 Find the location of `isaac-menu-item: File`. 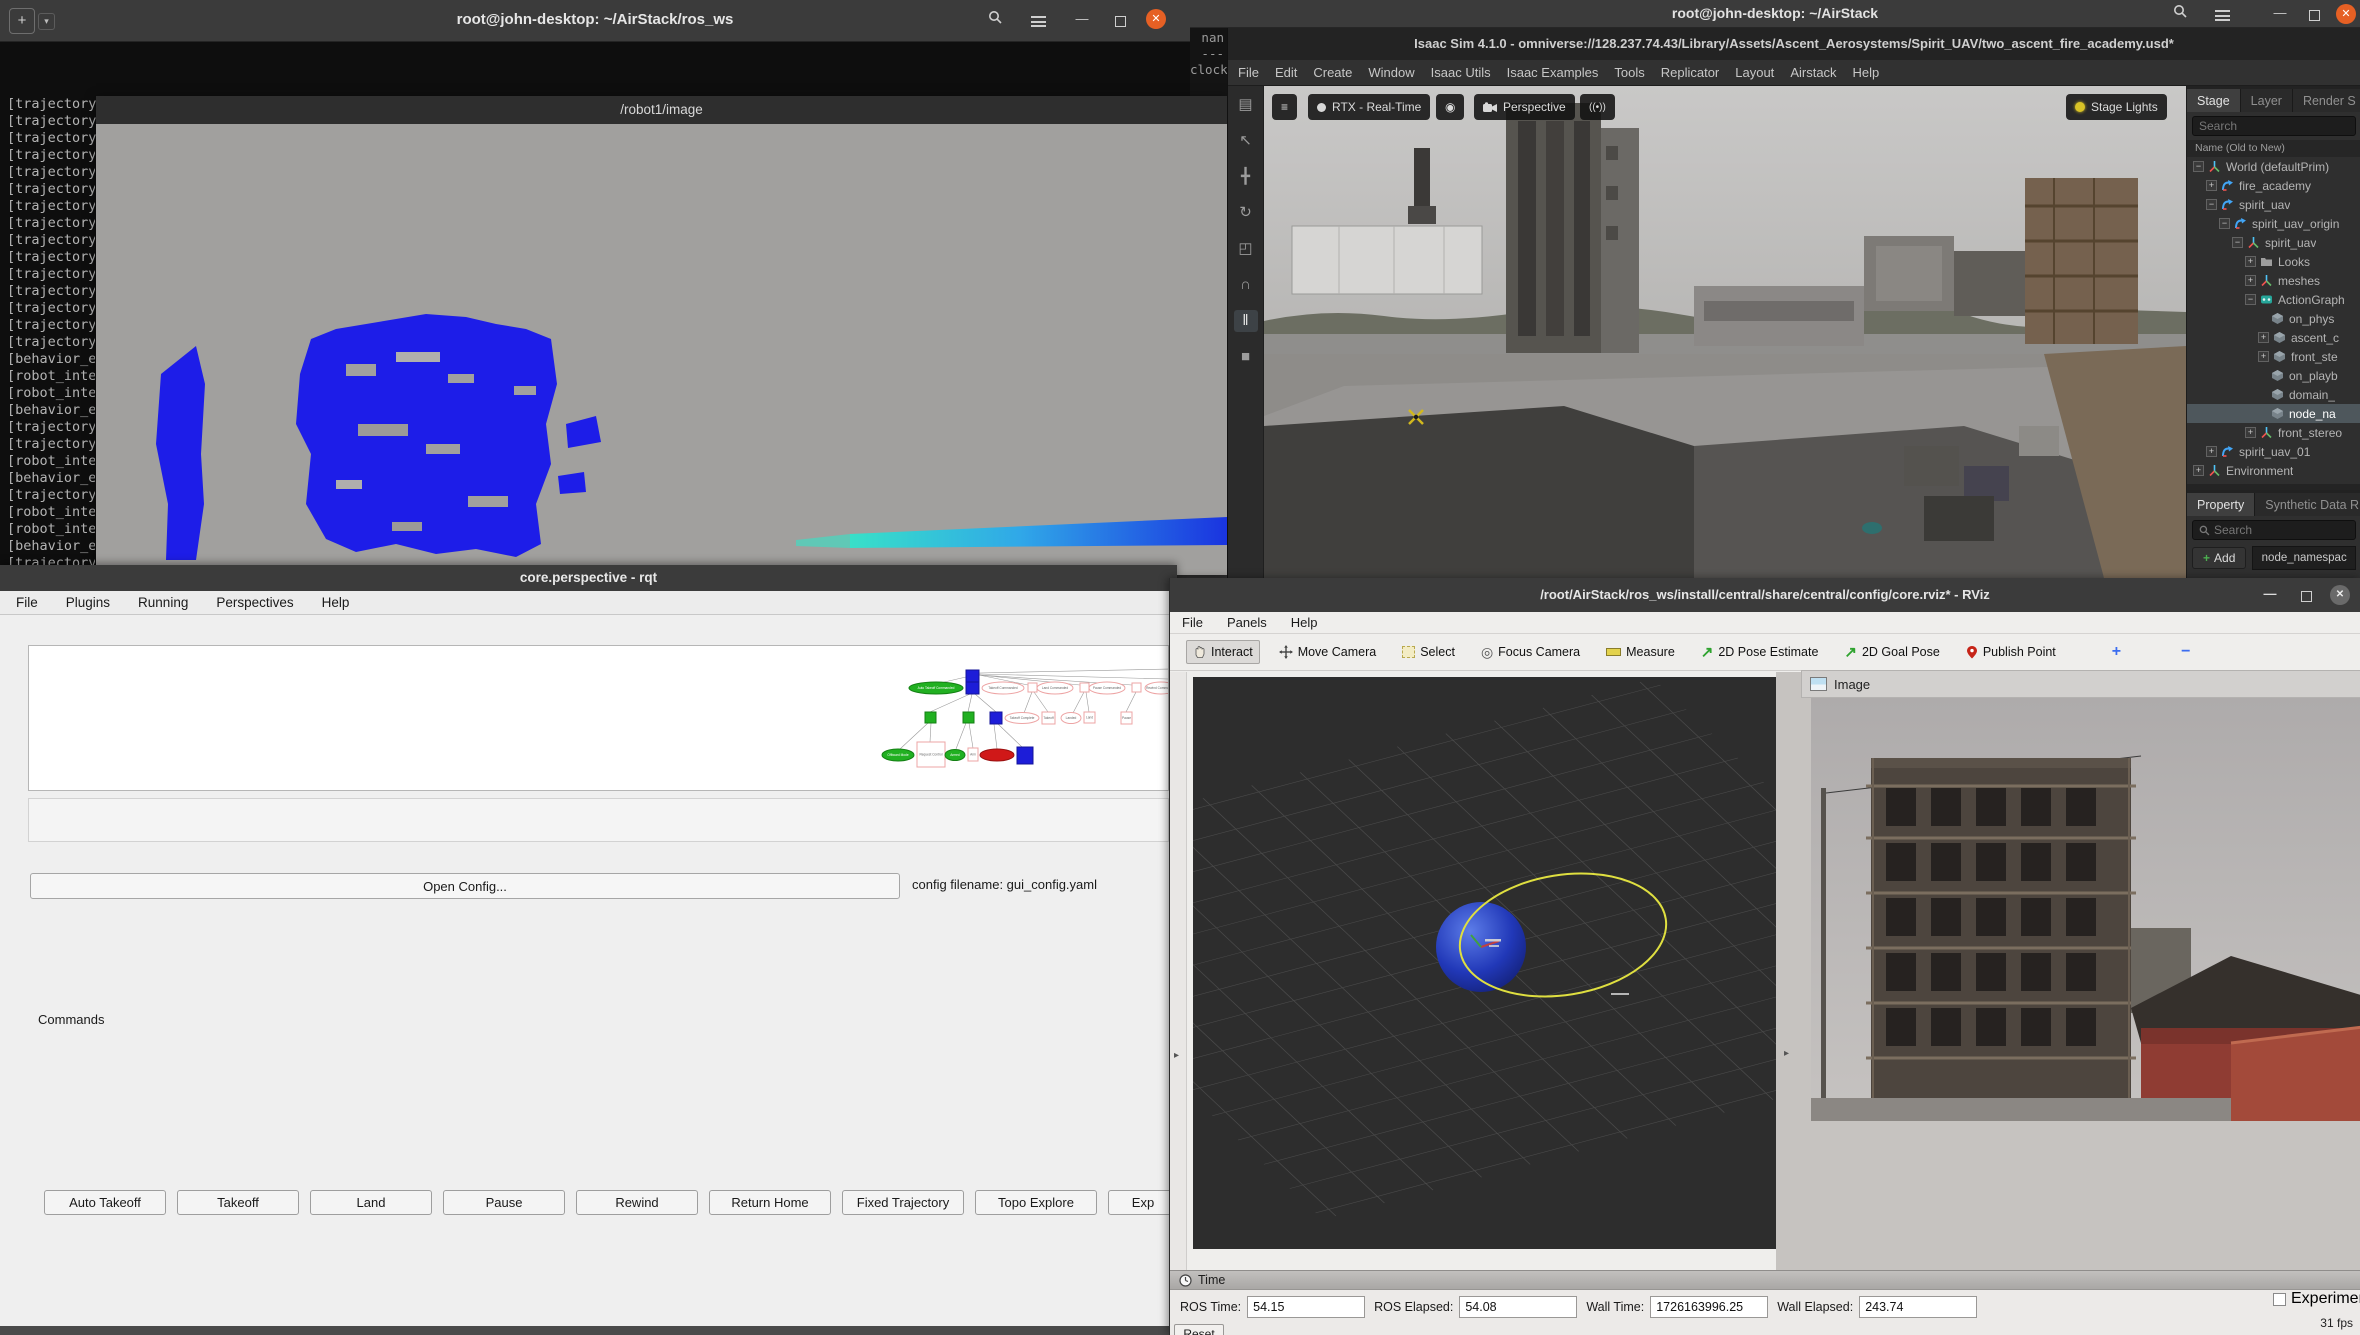

isaac-menu-item: File is located at coordinates (1248, 72).